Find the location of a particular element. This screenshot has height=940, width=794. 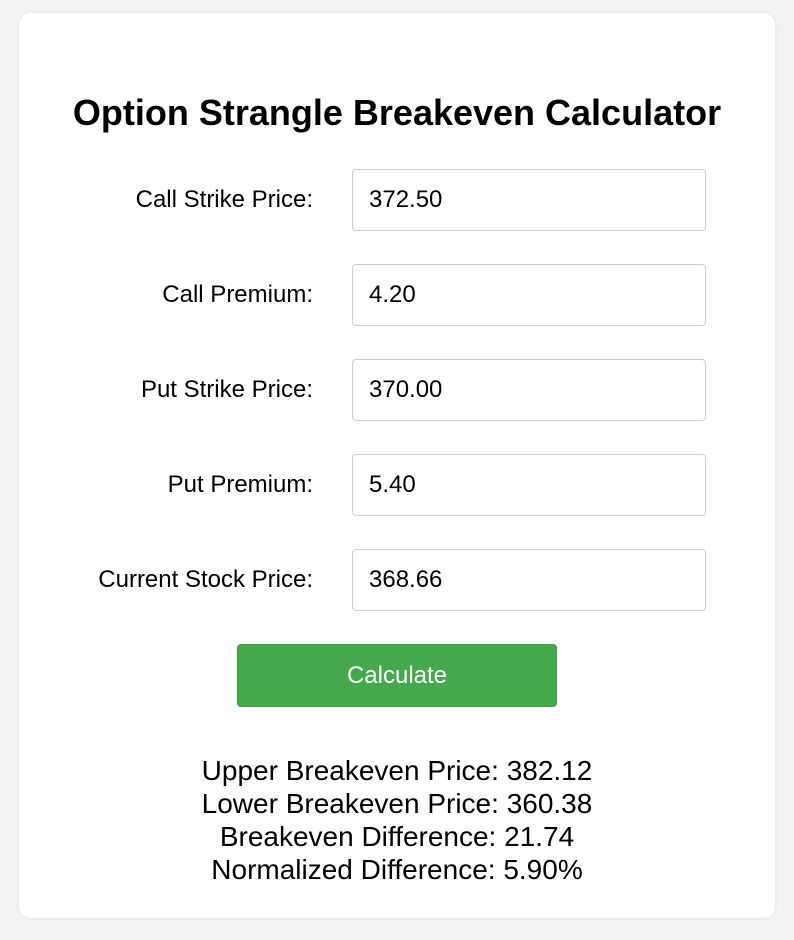

breakeven-difference-result: Breakeven Difference: 21.74 is located at coordinates (397, 836).